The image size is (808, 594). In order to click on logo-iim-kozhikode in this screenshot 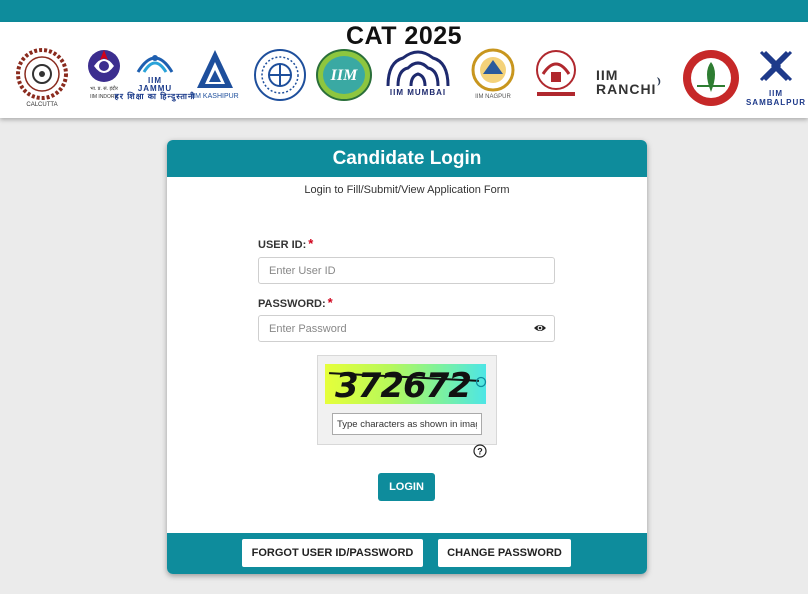, I will do `click(556, 81)`.